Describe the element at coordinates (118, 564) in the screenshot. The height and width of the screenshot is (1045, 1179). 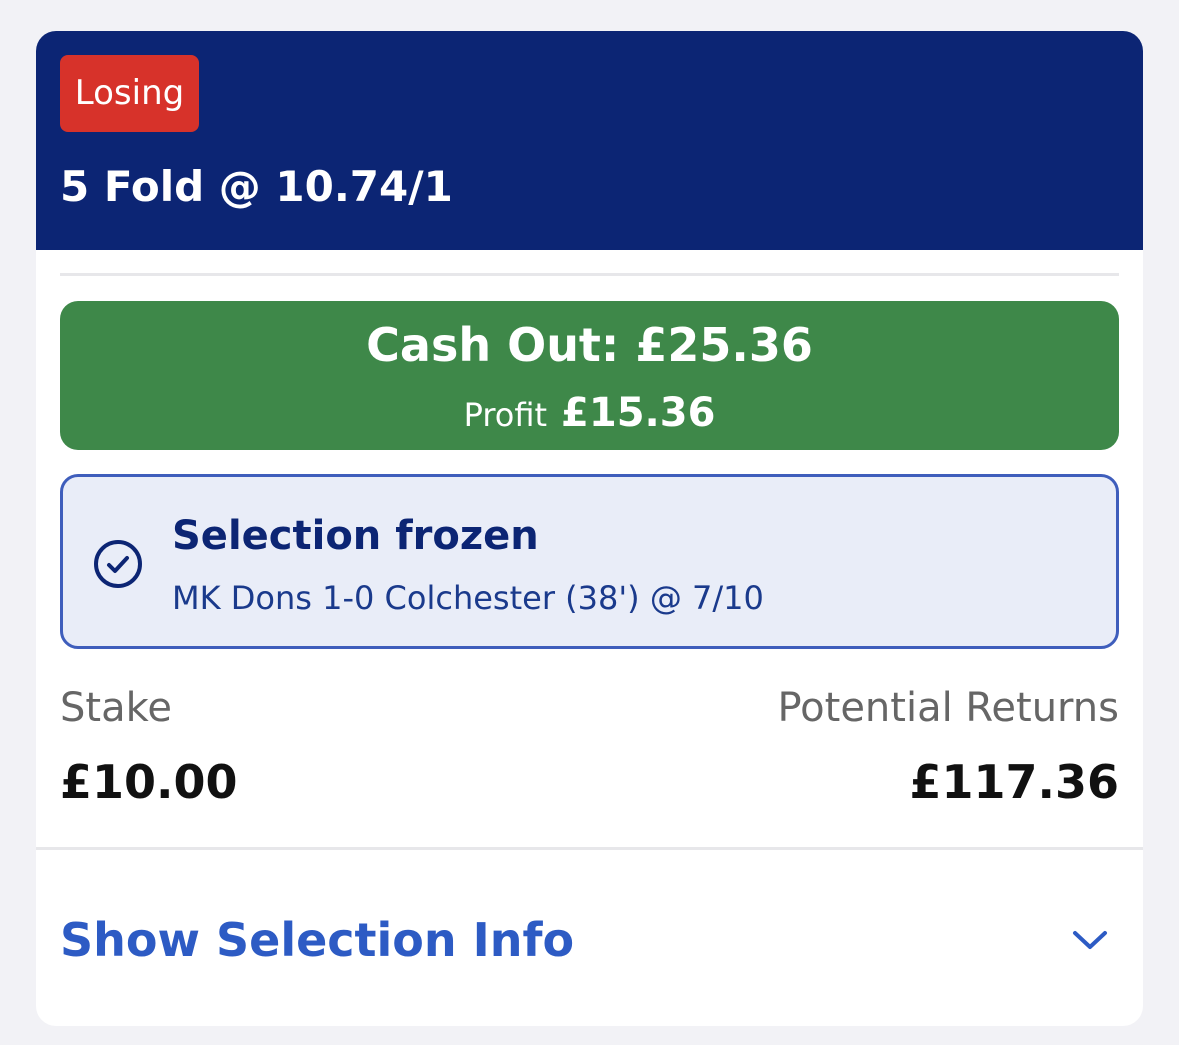
I see `check-circle-icon` at that location.